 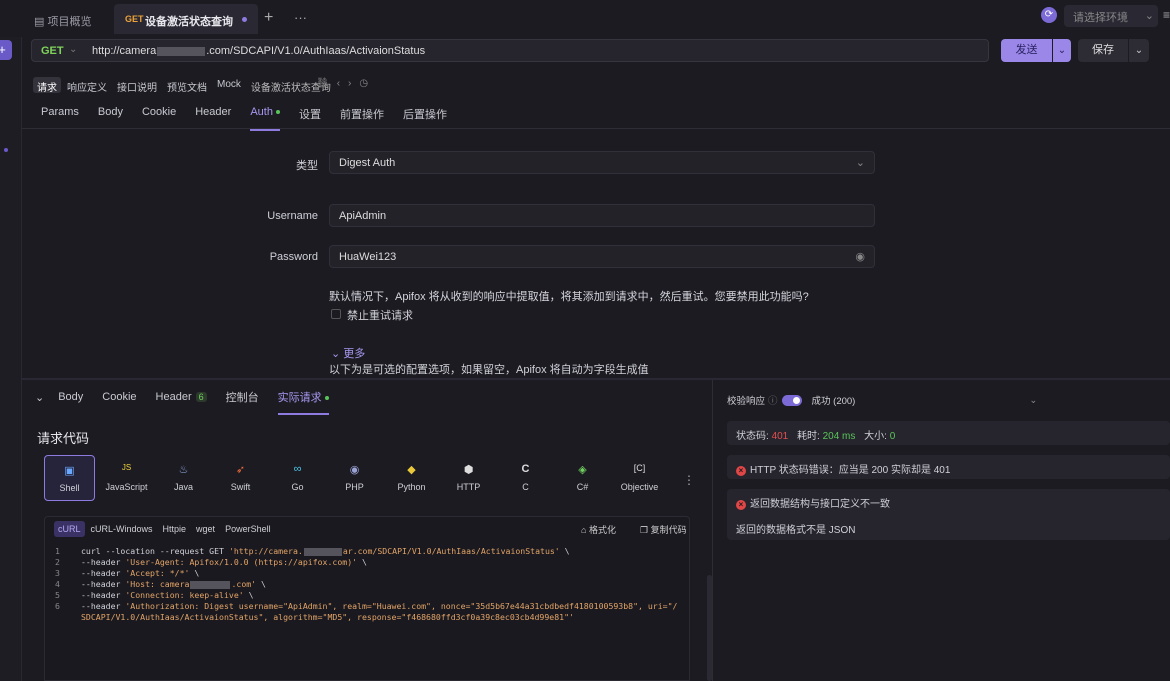 I want to click on top-tab-bar: ▤ 项目概览 GET 设备激活状态查询 + ··· ⟳ 请选择环境 ⌄ ≡, so click(x=585, y=18).